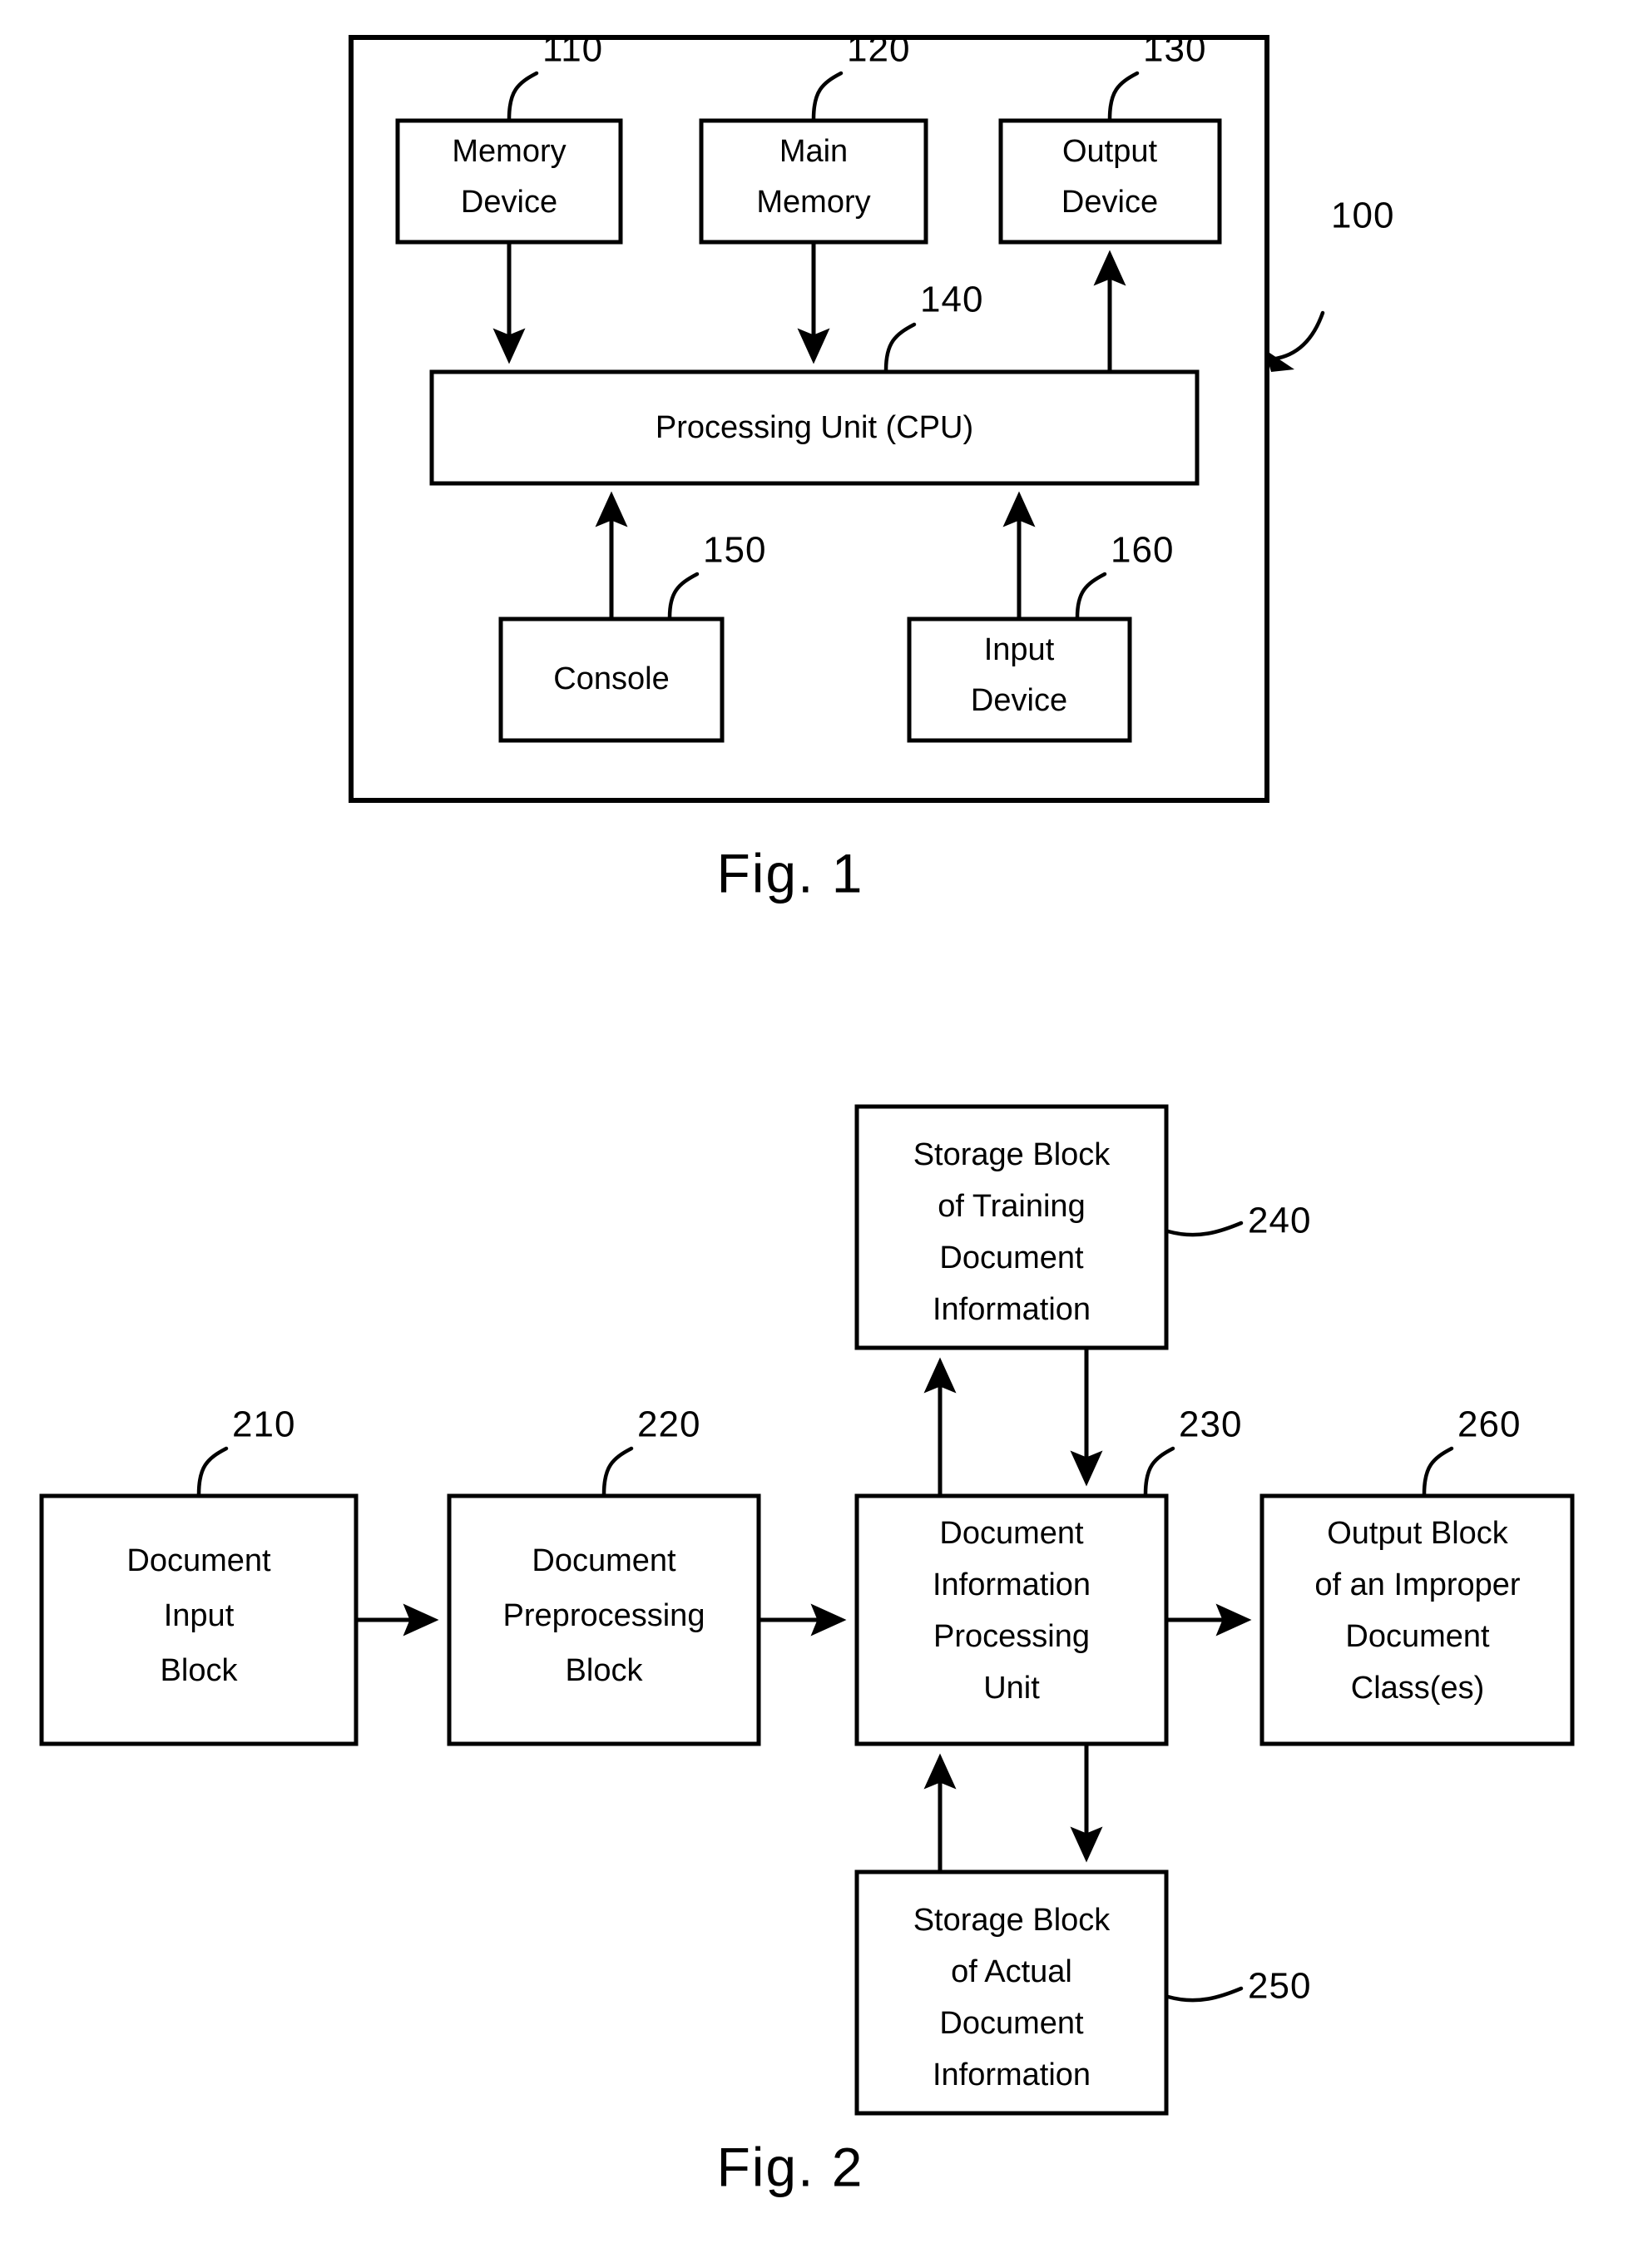 Image resolution: width=1628 pixels, height=2268 pixels. Describe the element at coordinates (1110, 151) in the screenshot. I see `fig1-output-device-label-line1: Output` at that location.